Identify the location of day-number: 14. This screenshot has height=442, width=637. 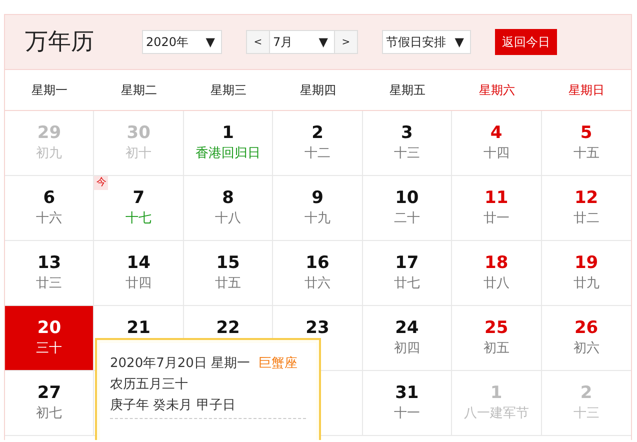
(138, 263).